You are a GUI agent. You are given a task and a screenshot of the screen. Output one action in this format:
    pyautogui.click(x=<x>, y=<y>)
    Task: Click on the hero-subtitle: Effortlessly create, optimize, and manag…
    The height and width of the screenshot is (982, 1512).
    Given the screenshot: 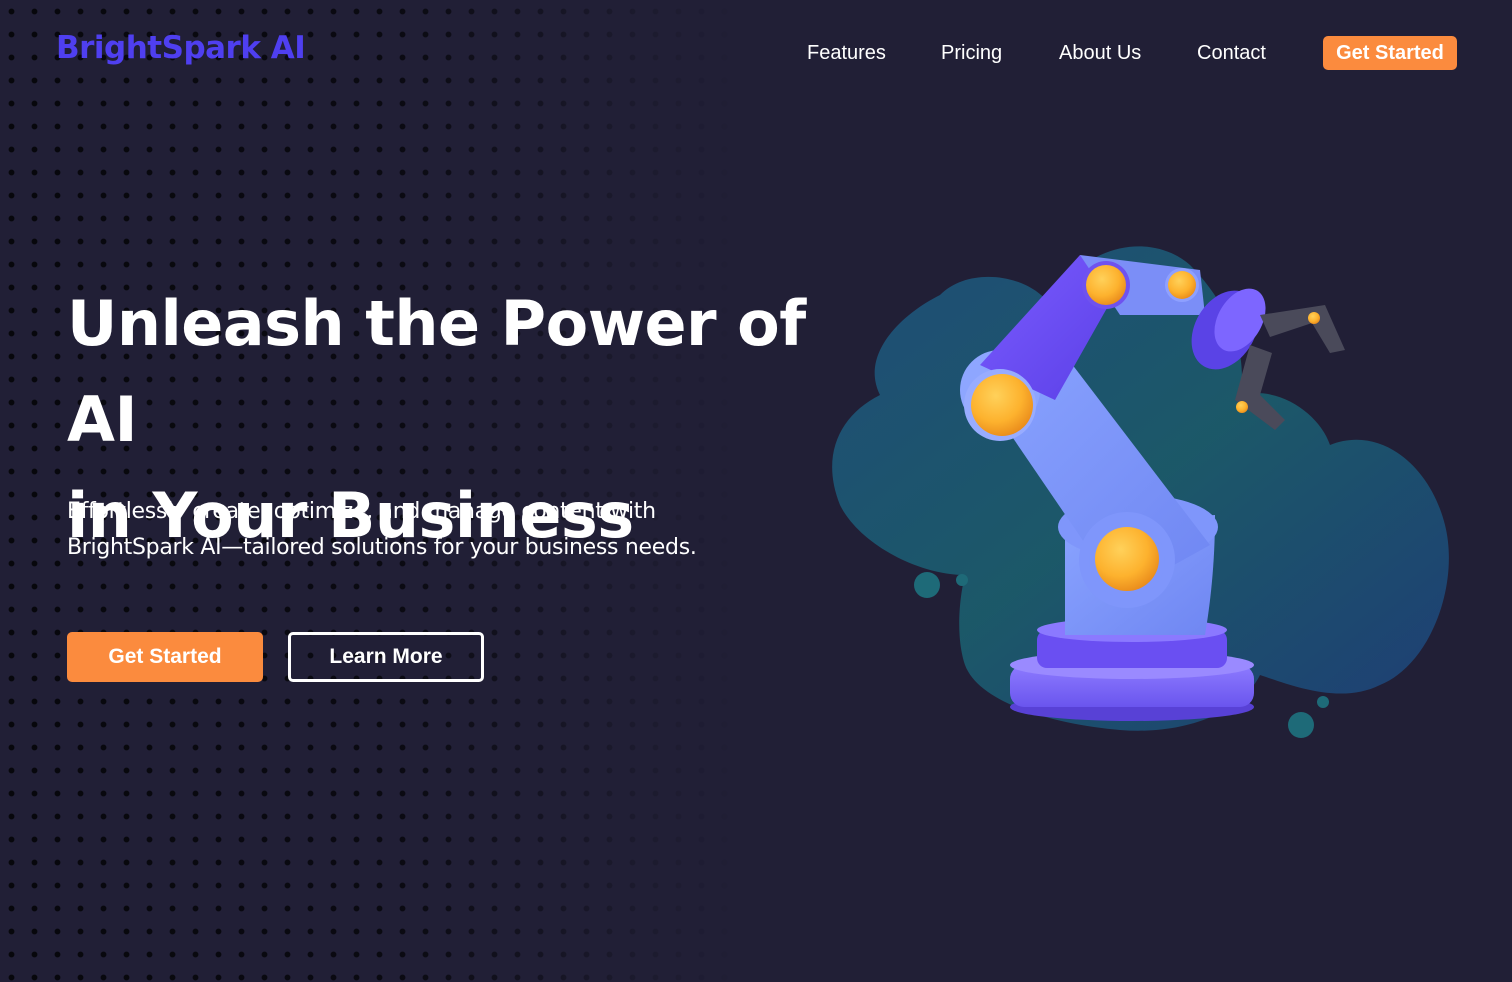 What is the action you would take?
    pyautogui.click(x=427, y=530)
    